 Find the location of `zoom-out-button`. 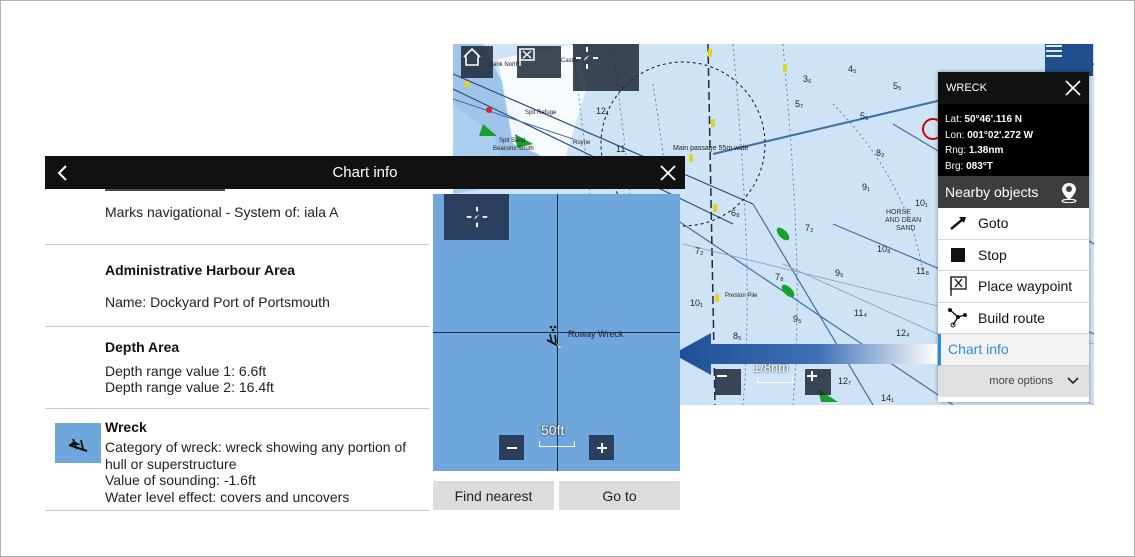

zoom-out-button is located at coordinates (511, 447).